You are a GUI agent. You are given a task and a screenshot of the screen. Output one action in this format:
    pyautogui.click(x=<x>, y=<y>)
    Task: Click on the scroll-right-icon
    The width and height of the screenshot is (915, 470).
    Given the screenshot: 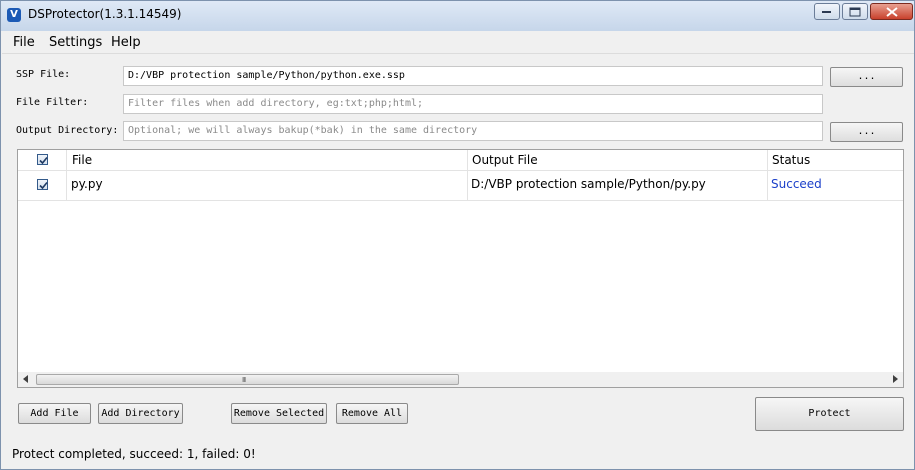 What is the action you would take?
    pyautogui.click(x=895, y=379)
    